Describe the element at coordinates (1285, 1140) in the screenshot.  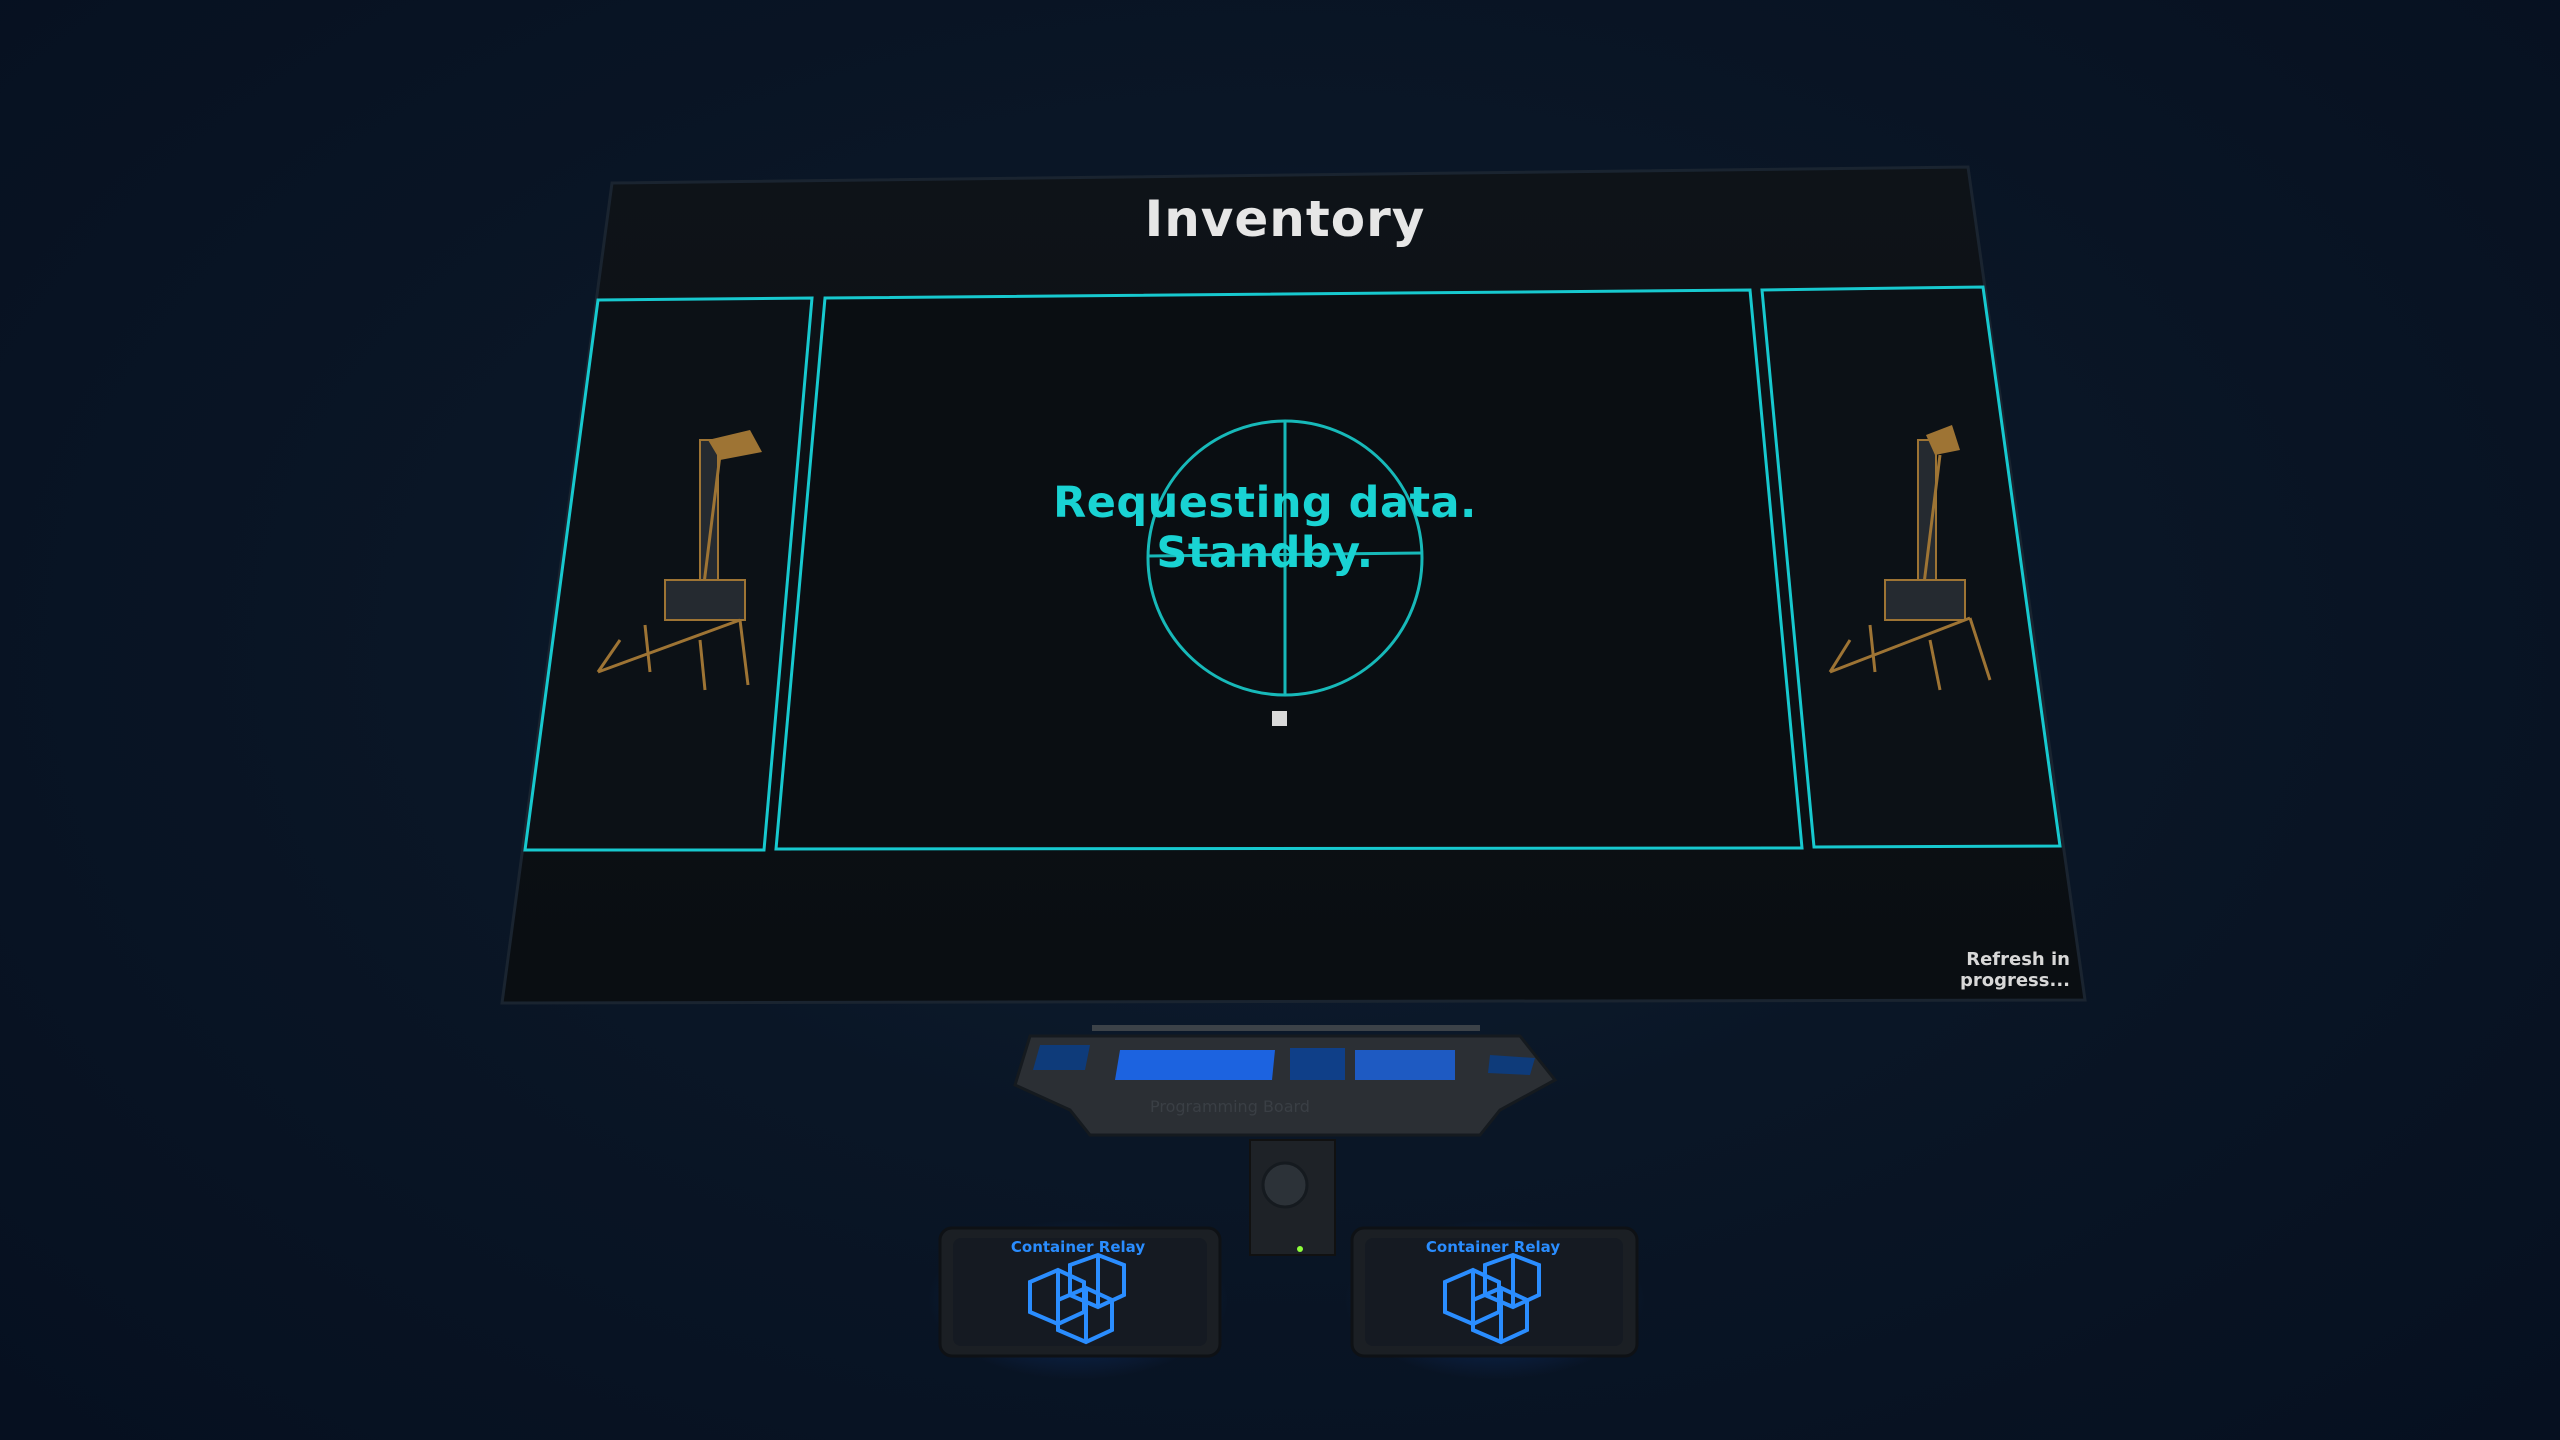
I see `programming-board` at that location.